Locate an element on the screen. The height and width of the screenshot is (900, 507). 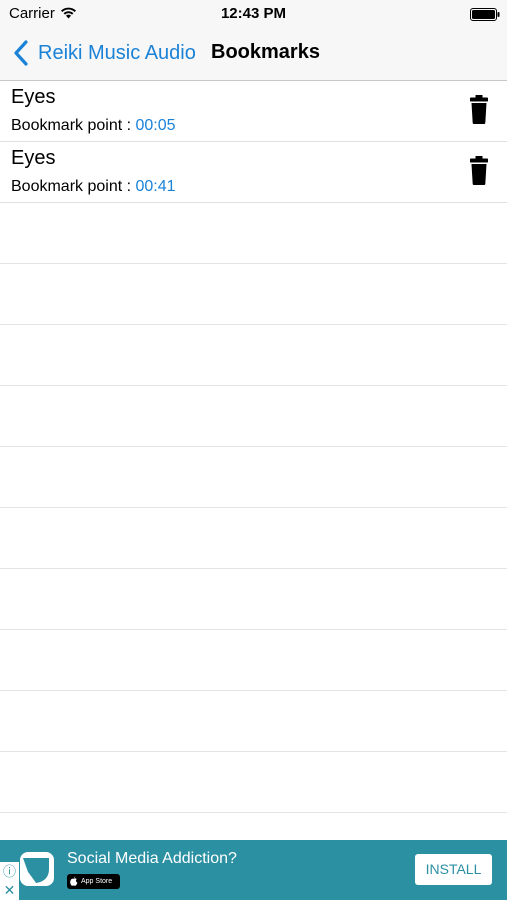
page-title: Bookmarks is located at coordinates (265, 52).